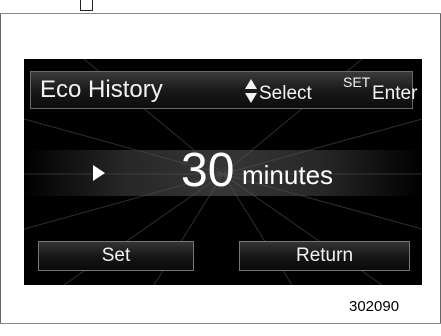 Image resolution: width=441 pixels, height=336 pixels. Describe the element at coordinates (324, 256) in the screenshot. I see `return-button: Return` at that location.